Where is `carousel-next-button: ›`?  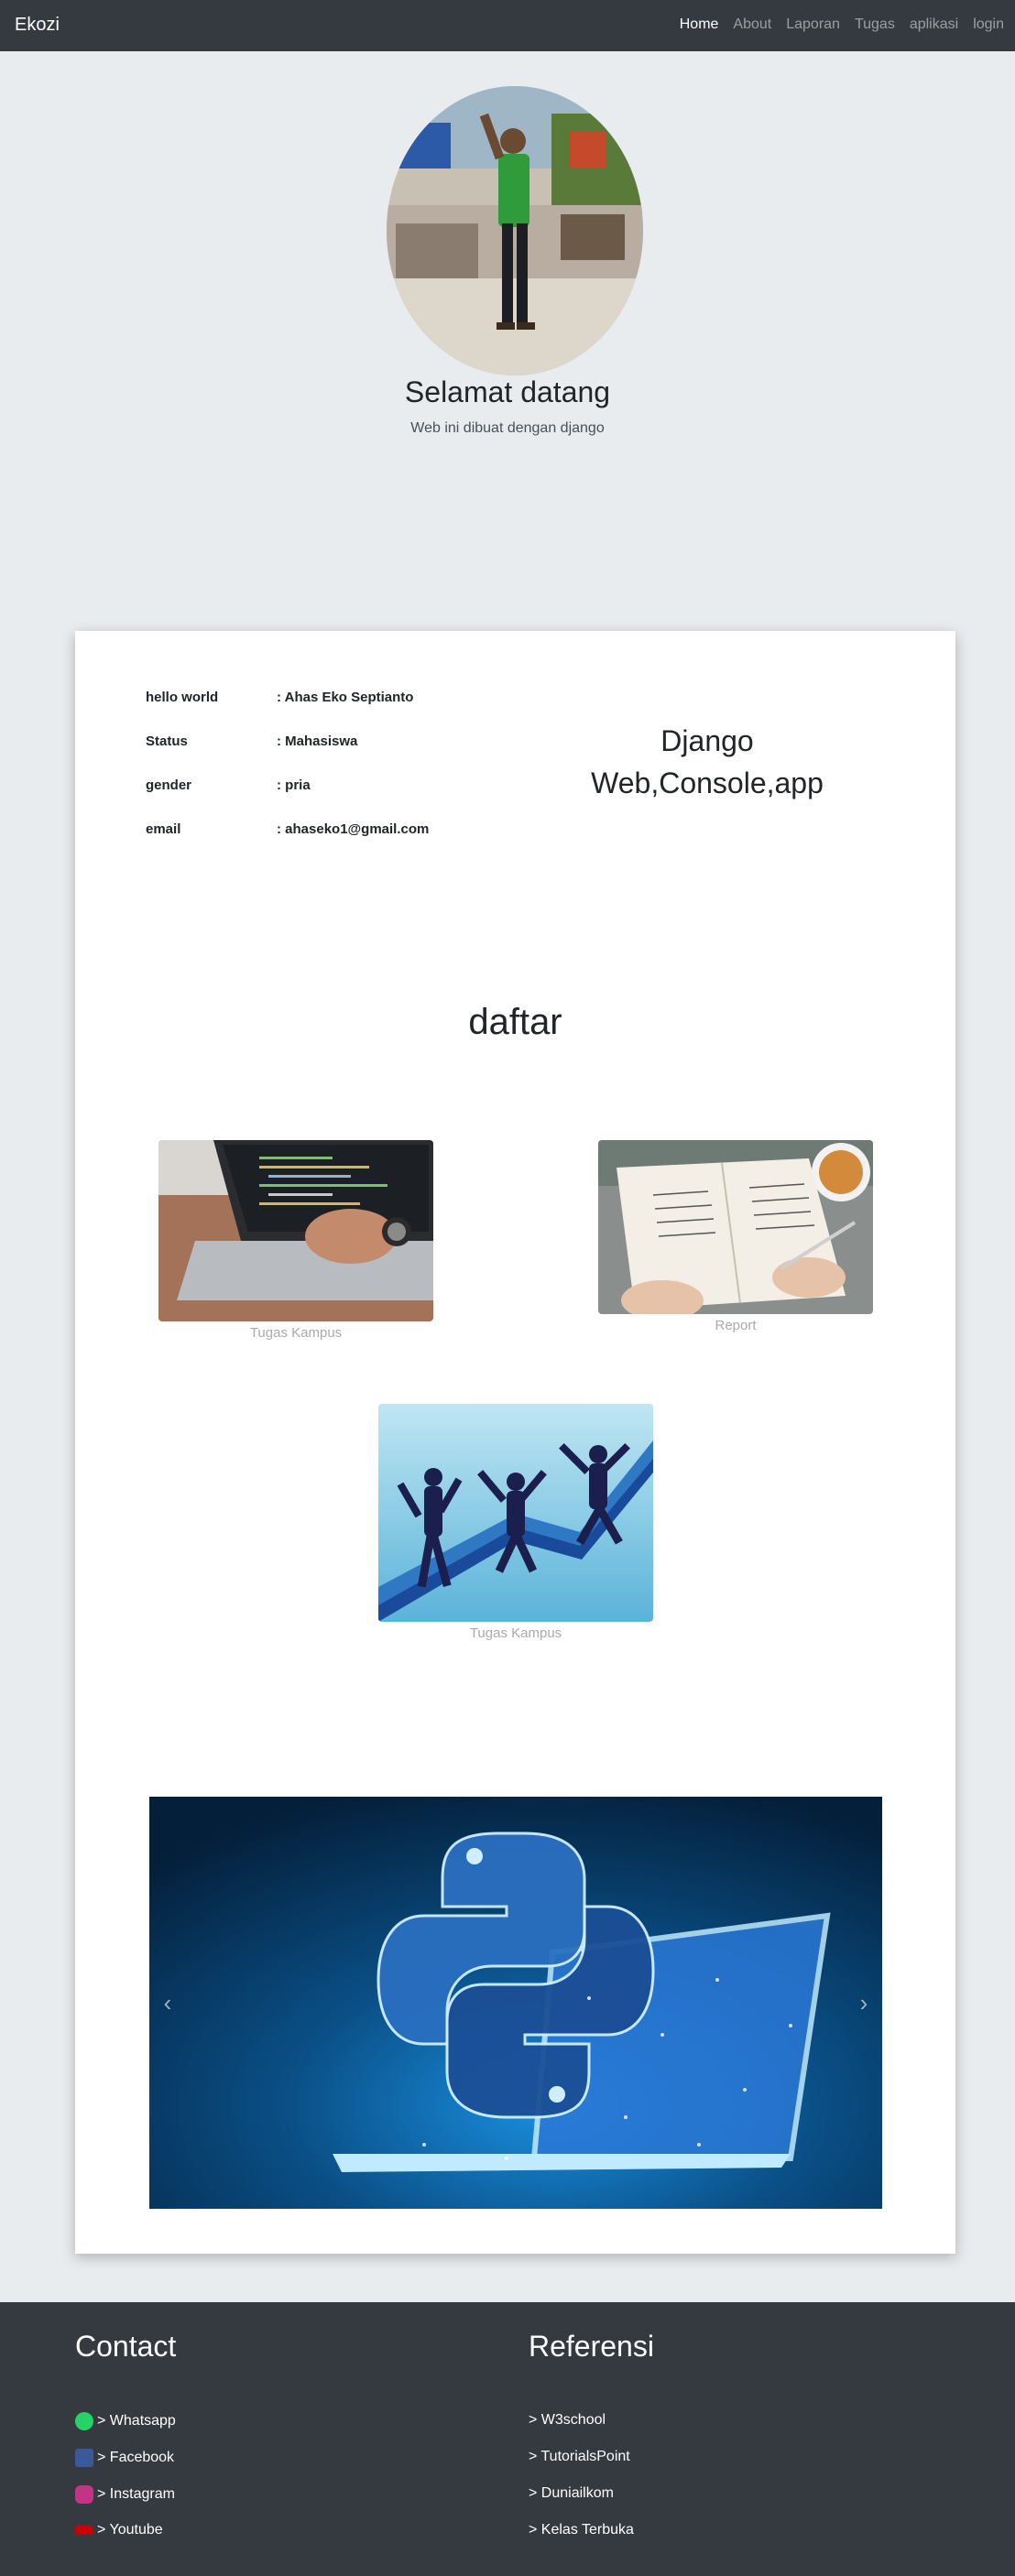 carousel-next-button: › is located at coordinates (864, 2003).